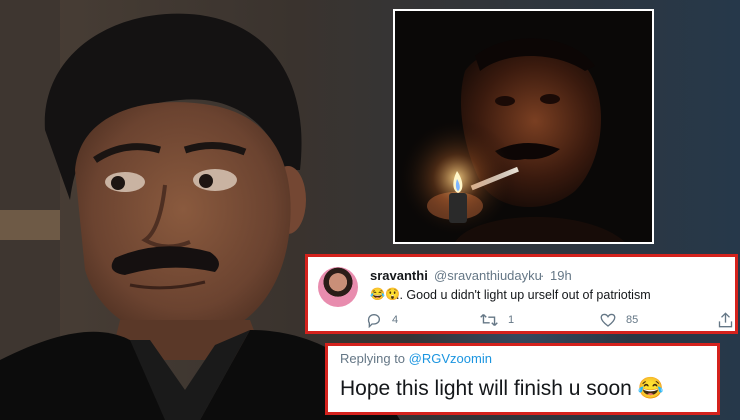  I want to click on retweet-icon, so click(489, 320).